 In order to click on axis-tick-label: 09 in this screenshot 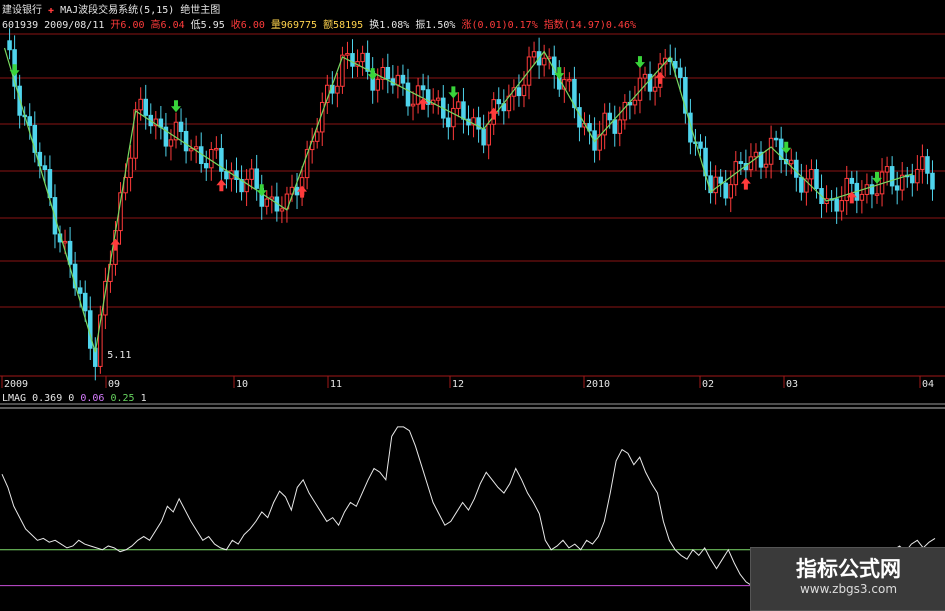, I will do `click(114, 384)`.